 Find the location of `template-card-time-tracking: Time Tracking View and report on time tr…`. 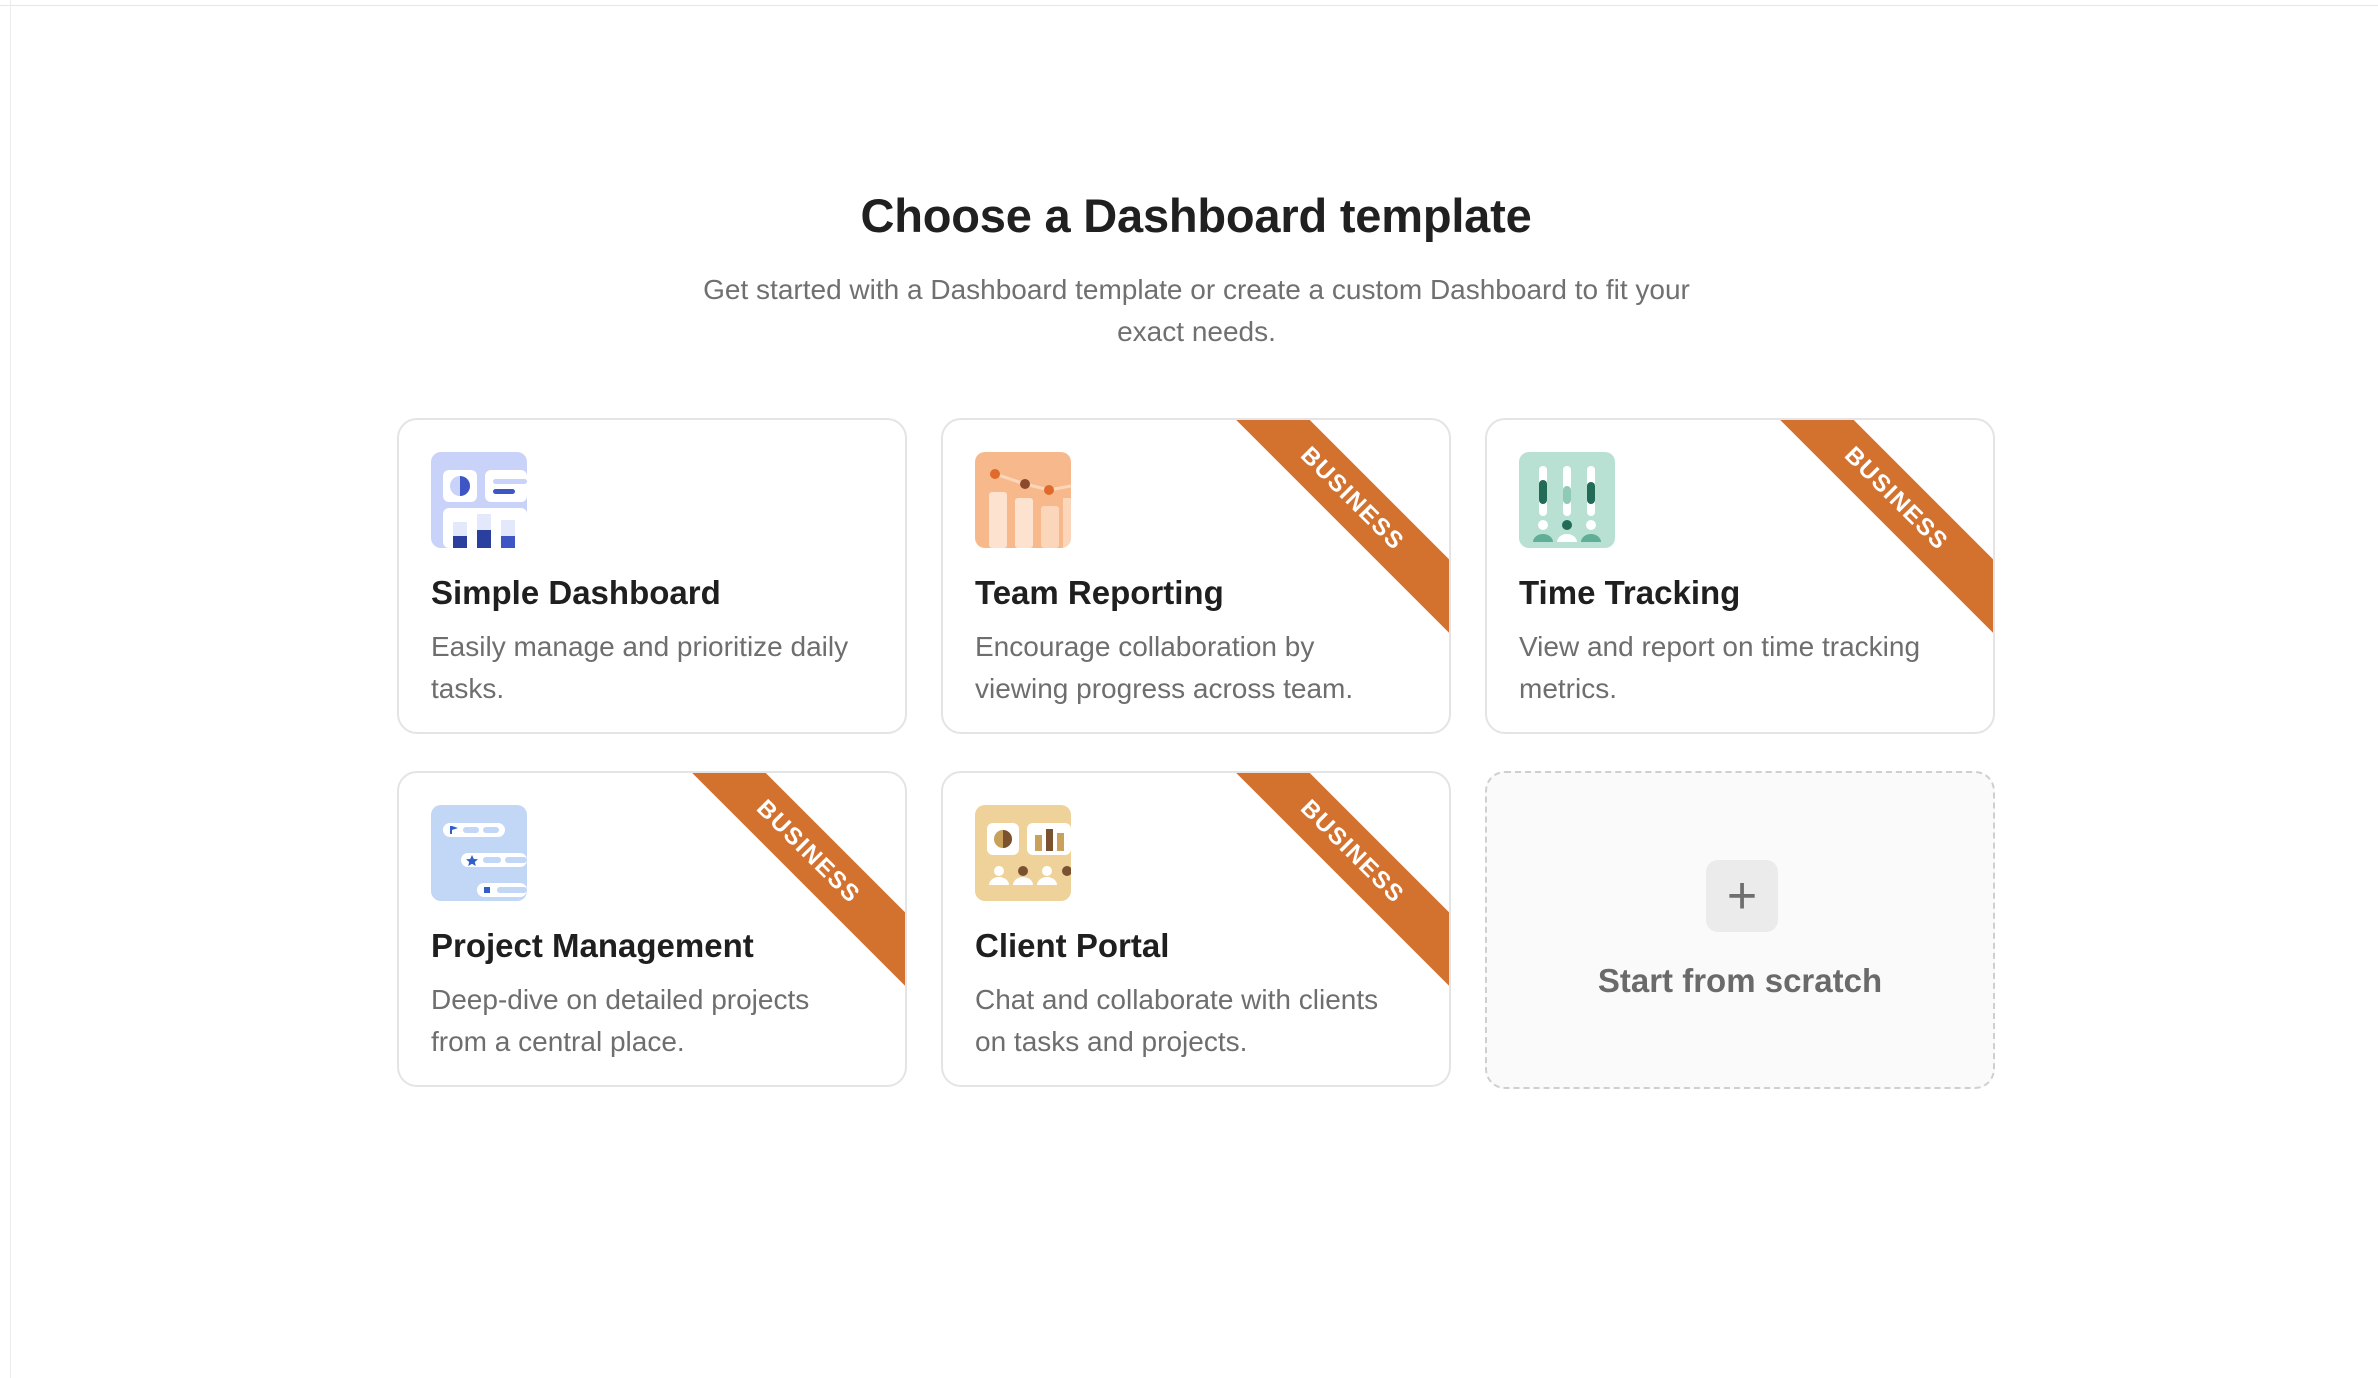

template-card-time-tracking: Time Tracking View and report on time tr… is located at coordinates (1740, 576).